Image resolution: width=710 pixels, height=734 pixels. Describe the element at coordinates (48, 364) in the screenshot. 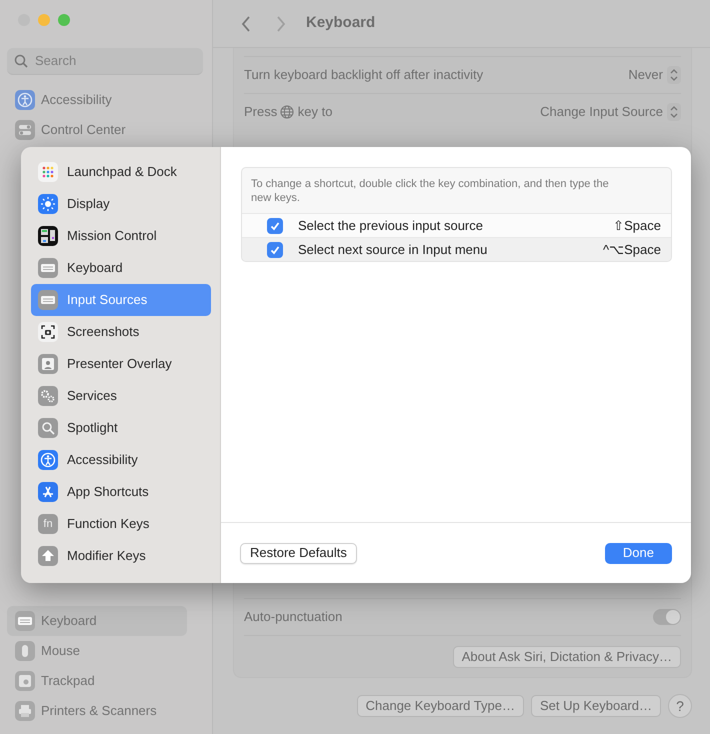

I see `person-icon` at that location.